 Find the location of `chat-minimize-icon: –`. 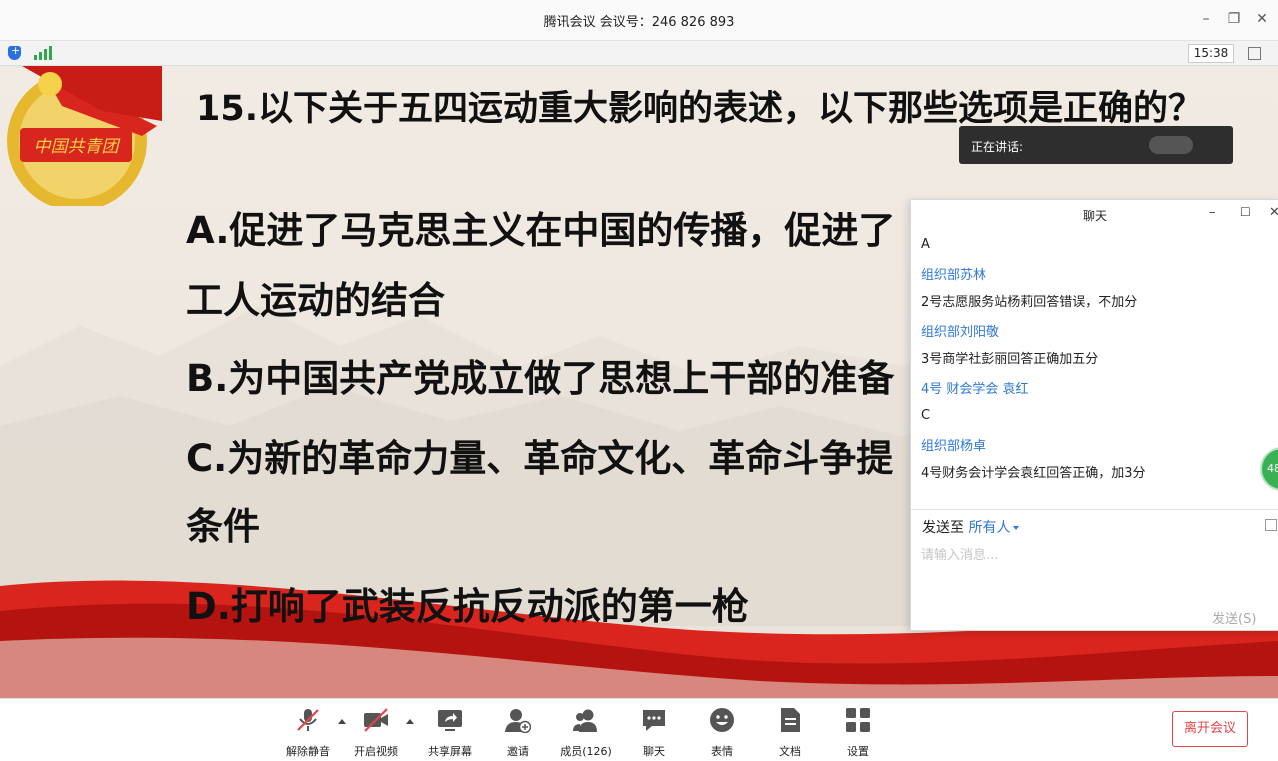

chat-minimize-icon: – is located at coordinates (1212, 212).